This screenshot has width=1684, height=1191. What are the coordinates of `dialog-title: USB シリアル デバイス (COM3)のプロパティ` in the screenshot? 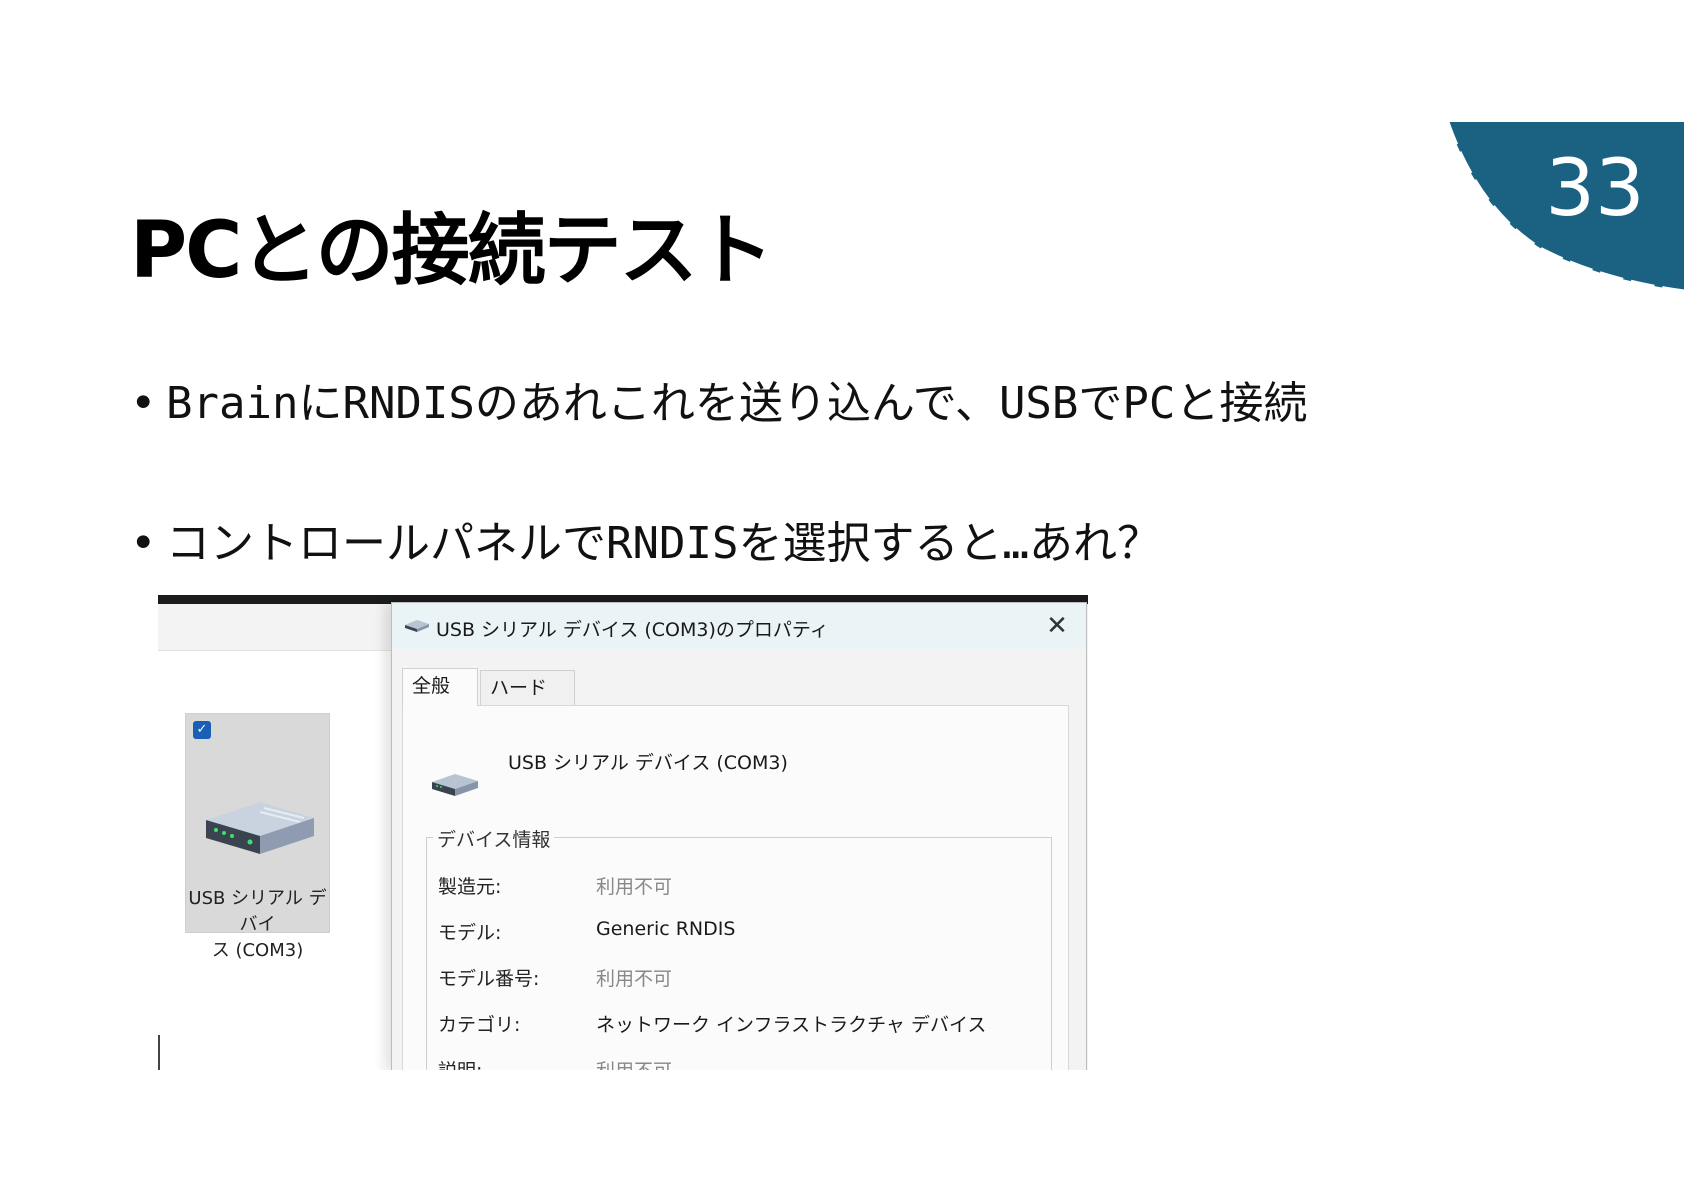 It's located at (632, 630).